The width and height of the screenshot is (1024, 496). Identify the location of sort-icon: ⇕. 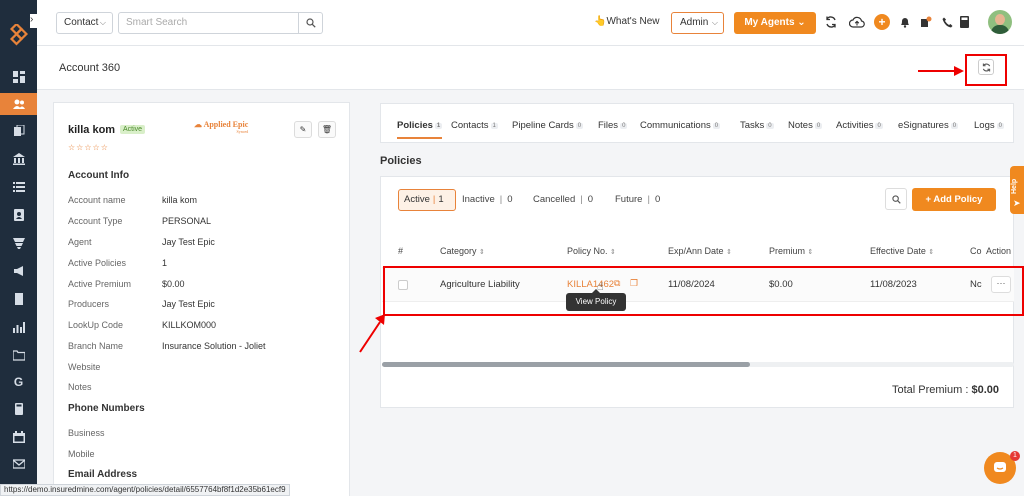
(810, 252).